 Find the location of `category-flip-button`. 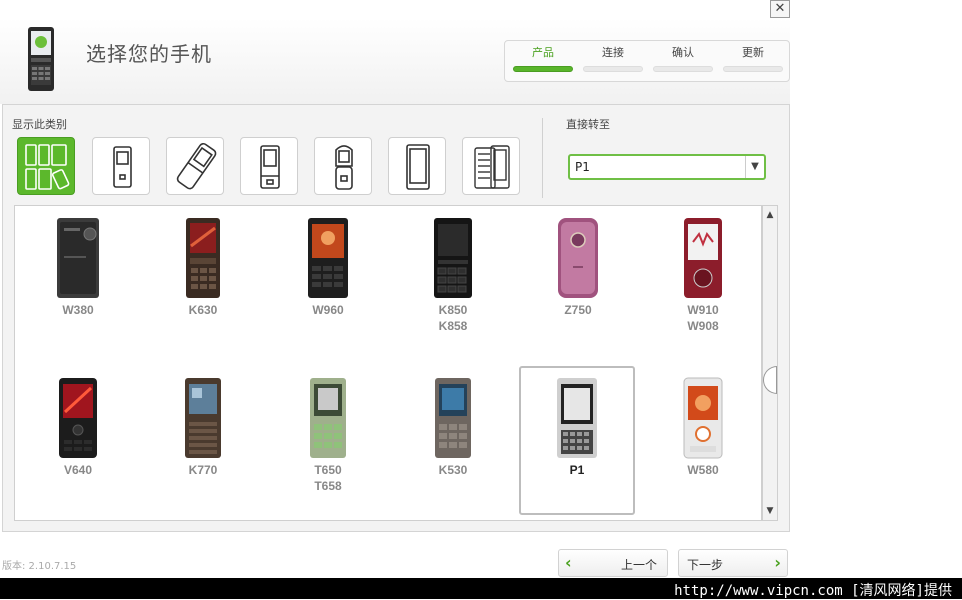

category-flip-button is located at coordinates (195, 166).